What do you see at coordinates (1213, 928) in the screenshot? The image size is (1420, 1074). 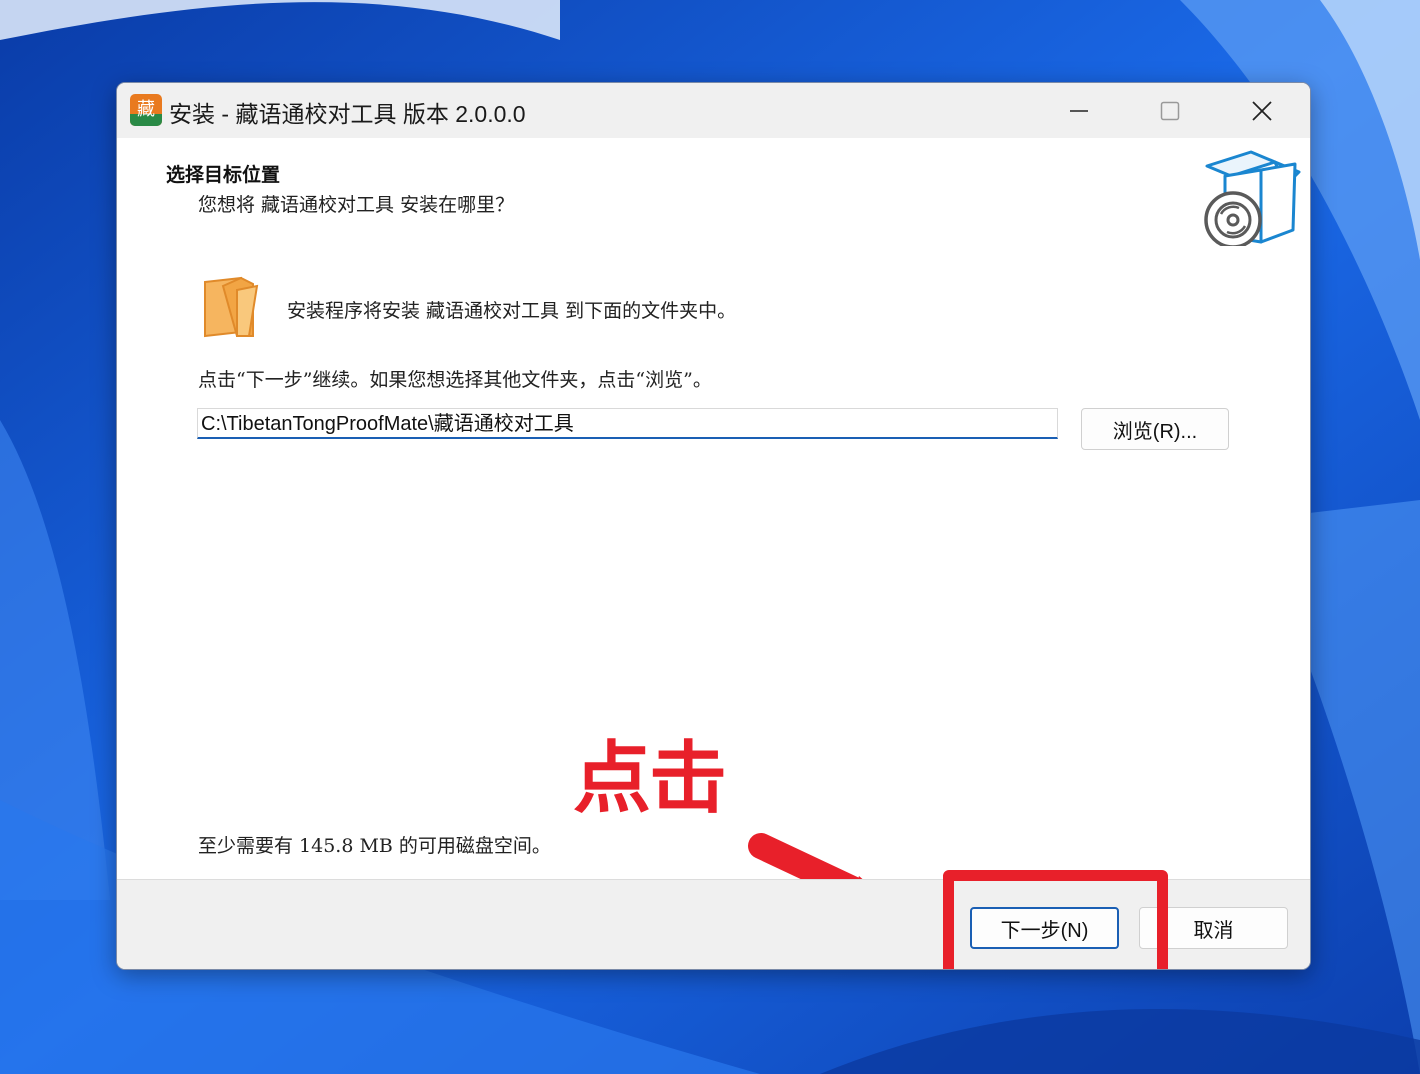 I see `cancel-button: 取消` at bounding box center [1213, 928].